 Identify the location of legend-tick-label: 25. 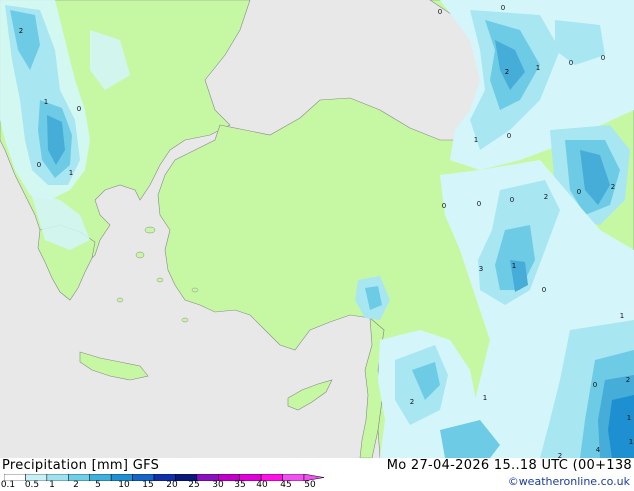
(194, 485).